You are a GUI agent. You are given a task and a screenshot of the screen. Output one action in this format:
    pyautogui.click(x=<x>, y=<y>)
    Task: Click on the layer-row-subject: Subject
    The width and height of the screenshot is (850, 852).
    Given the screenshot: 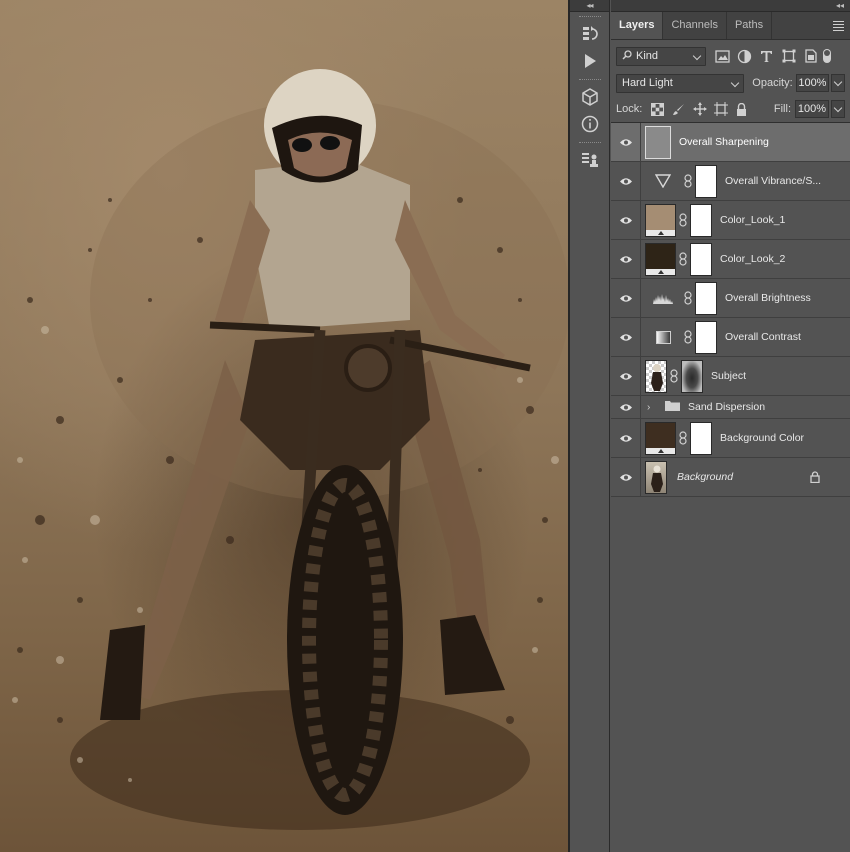 What is the action you would take?
    pyautogui.click(x=730, y=376)
    